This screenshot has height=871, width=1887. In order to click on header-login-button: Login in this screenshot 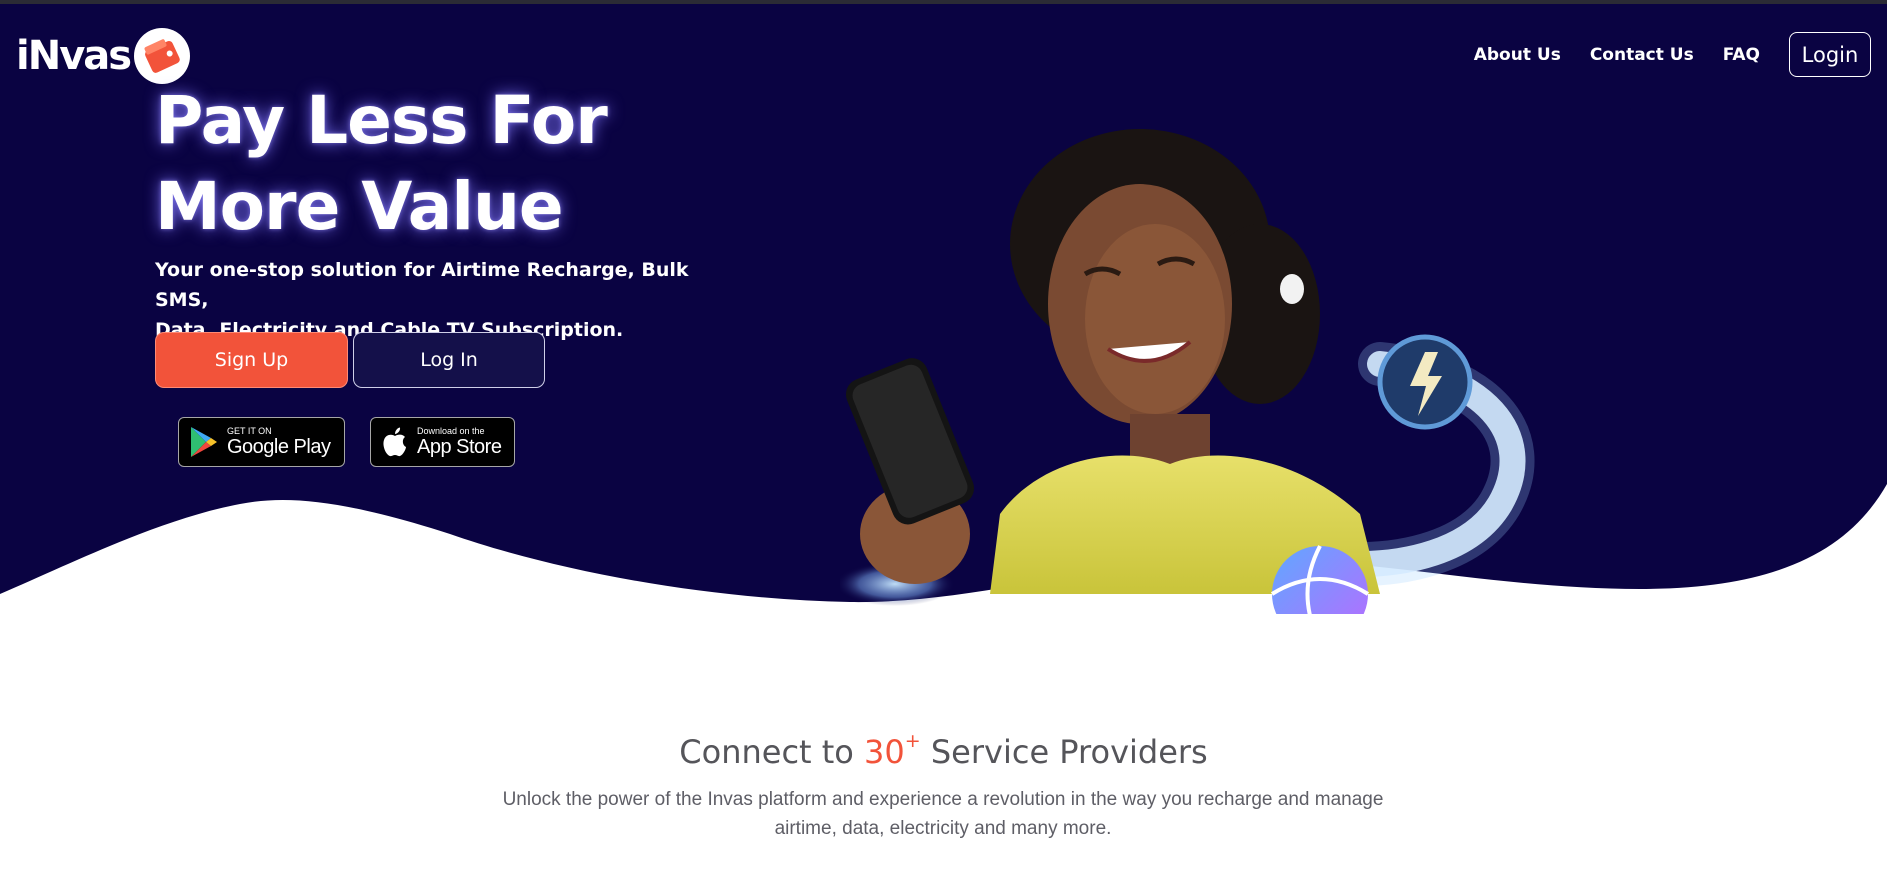, I will do `click(1830, 54)`.